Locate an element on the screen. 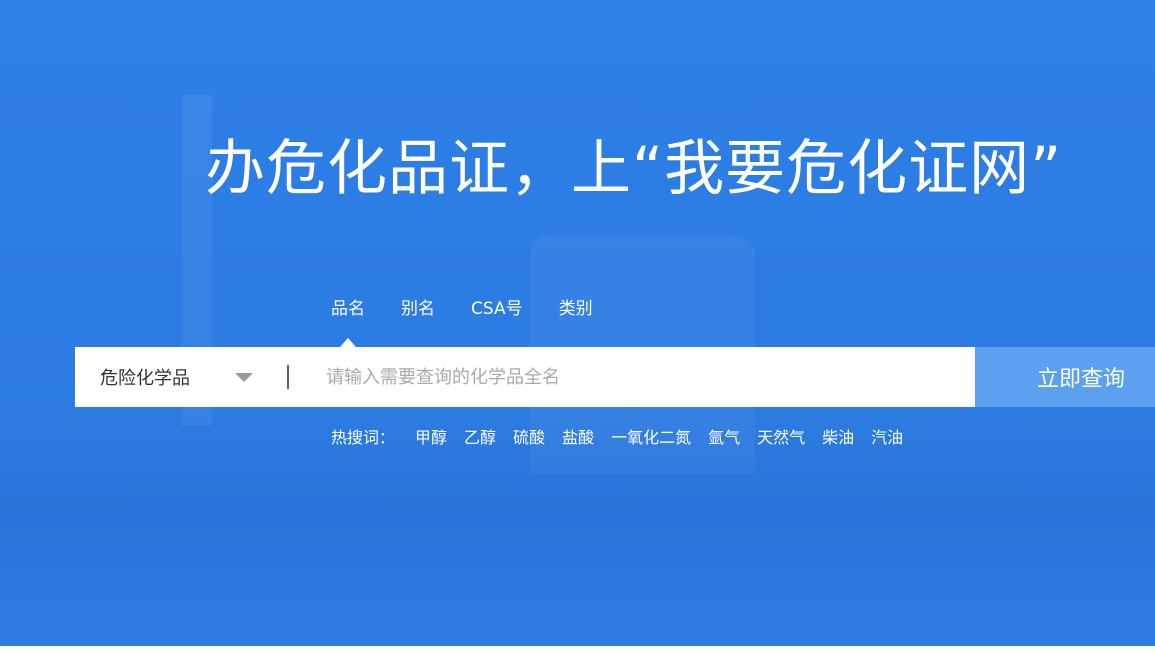  tab-csa-number: CSA号 is located at coordinates (497, 309).